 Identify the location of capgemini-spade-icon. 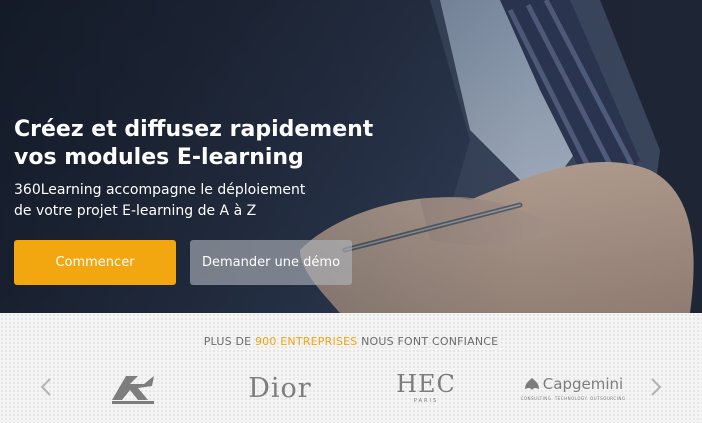
(531, 384).